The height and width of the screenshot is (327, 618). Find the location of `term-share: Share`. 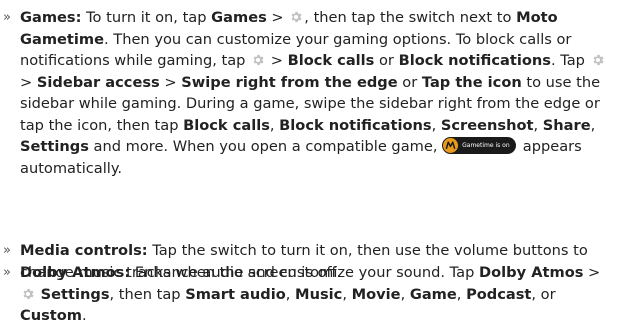

term-share: Share is located at coordinates (566, 125).